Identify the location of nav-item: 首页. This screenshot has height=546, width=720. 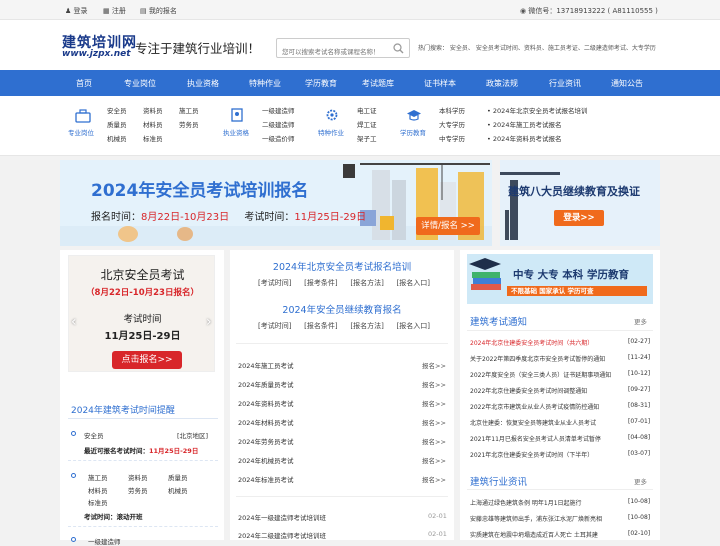
(84, 83).